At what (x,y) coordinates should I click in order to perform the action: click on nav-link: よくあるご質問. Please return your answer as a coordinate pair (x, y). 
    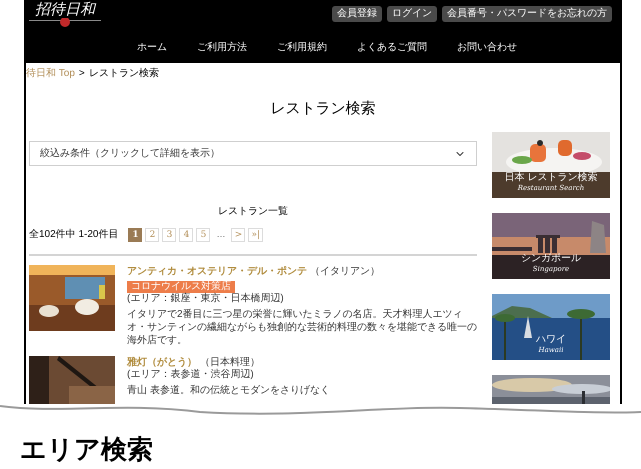
    Looking at the image, I should click on (392, 48).